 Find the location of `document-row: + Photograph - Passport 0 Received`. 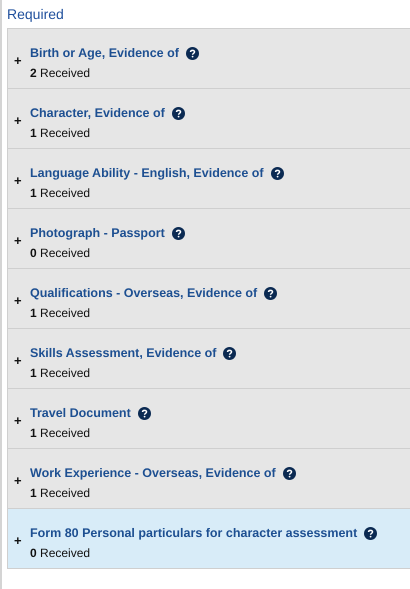

document-row: + Photograph - Passport 0 Received is located at coordinates (209, 239).